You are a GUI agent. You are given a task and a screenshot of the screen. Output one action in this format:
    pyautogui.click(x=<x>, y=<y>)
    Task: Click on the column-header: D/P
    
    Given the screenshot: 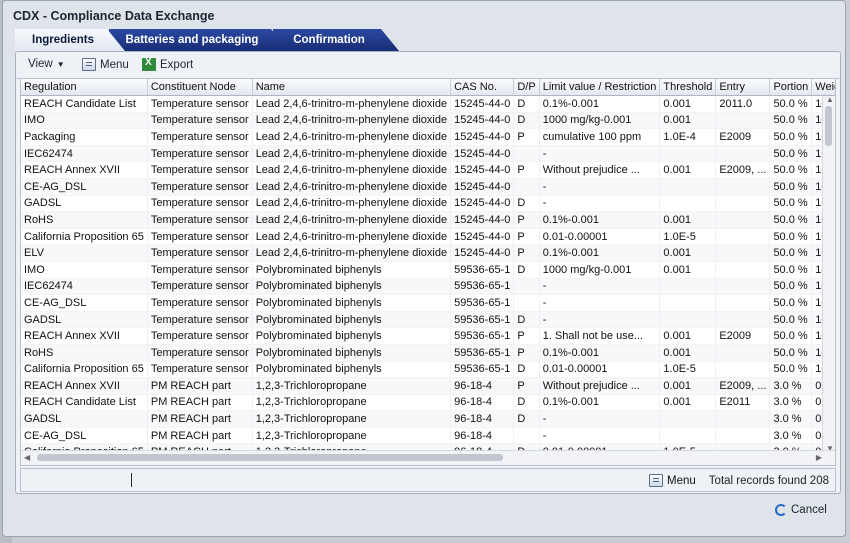 What is the action you would take?
    pyautogui.click(x=526, y=87)
    